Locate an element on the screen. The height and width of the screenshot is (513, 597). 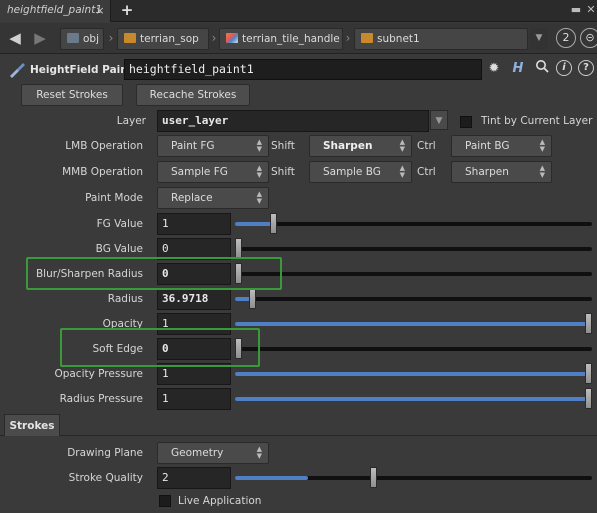
menu-value: Paint FG is located at coordinates (193, 146).